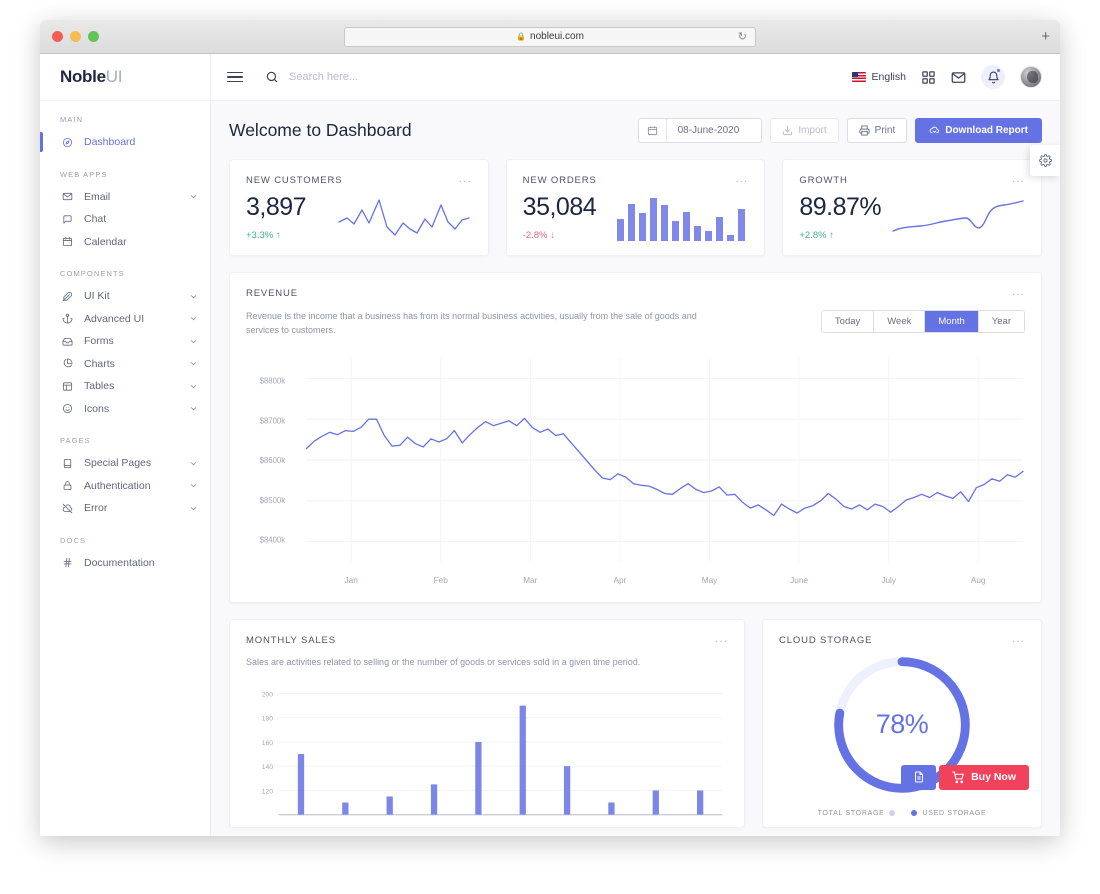 This screenshot has height=894, width=1100. What do you see at coordinates (812, 130) in the screenshot?
I see `import-label: Import` at bounding box center [812, 130].